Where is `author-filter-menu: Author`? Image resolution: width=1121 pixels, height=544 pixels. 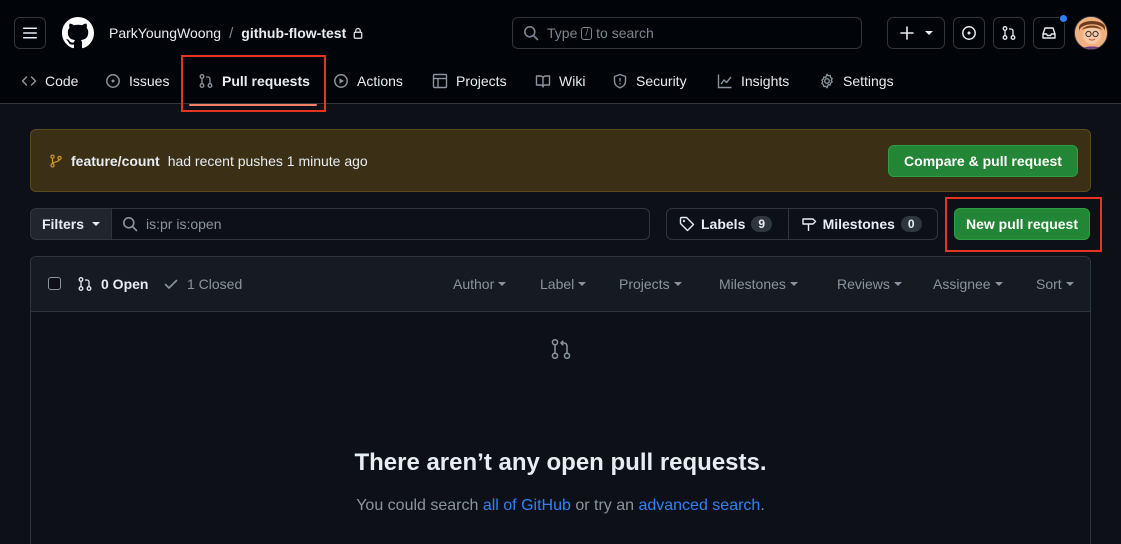 author-filter-menu: Author is located at coordinates (480, 284).